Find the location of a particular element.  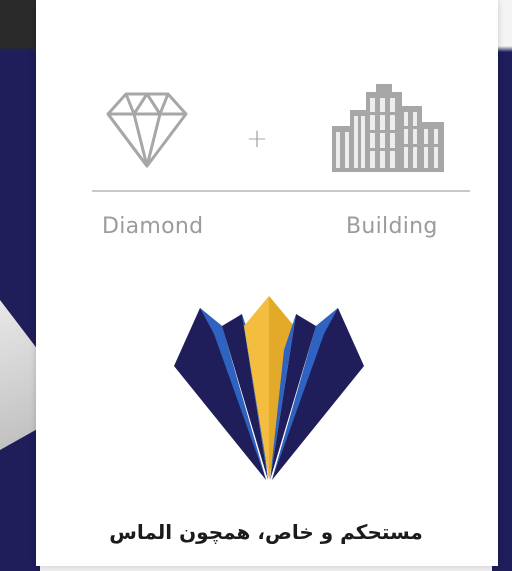

background-left-panel is located at coordinates (20, 285).